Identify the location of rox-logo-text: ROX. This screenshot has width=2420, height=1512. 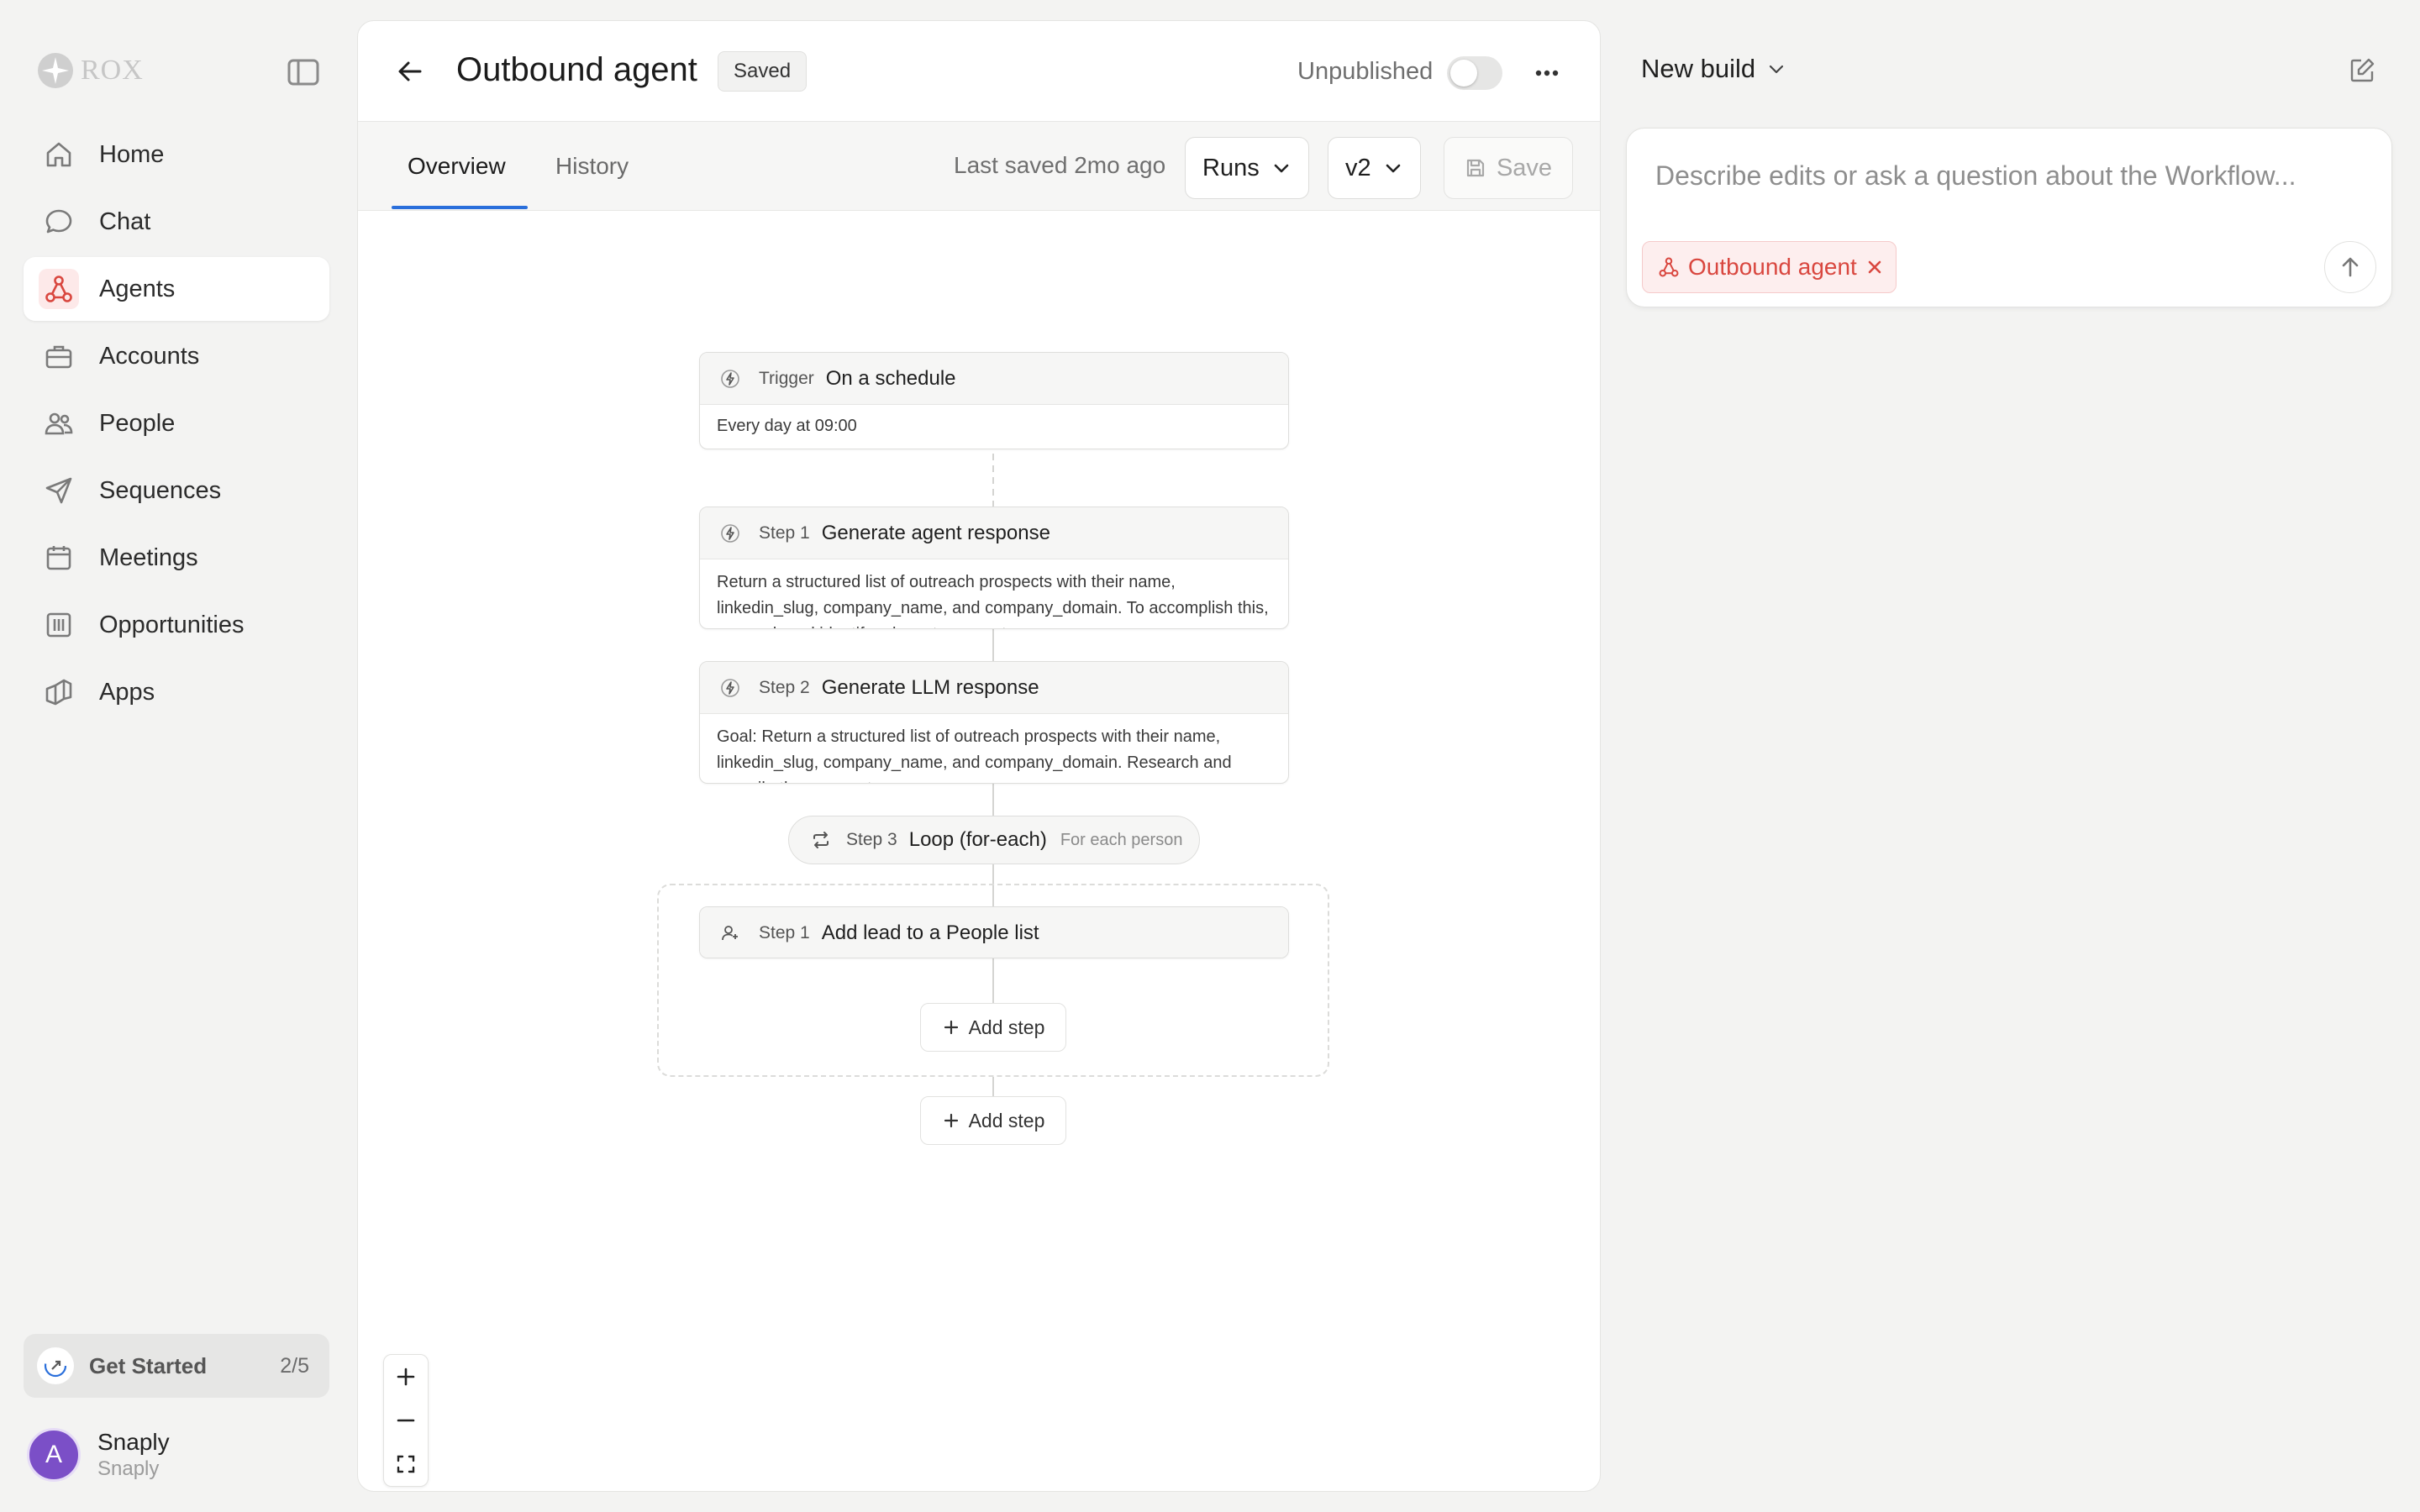
(113, 70).